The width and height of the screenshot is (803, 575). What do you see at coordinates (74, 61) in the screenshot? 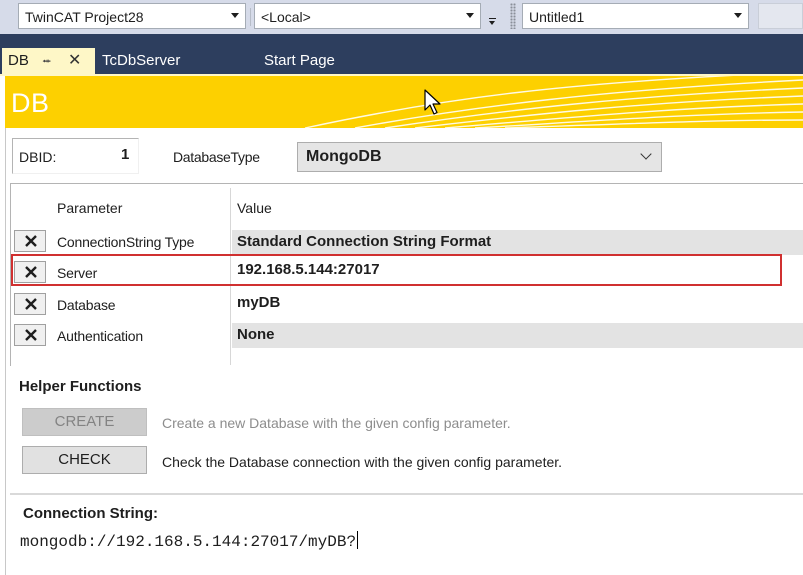
I see `close-icon: ✕` at bounding box center [74, 61].